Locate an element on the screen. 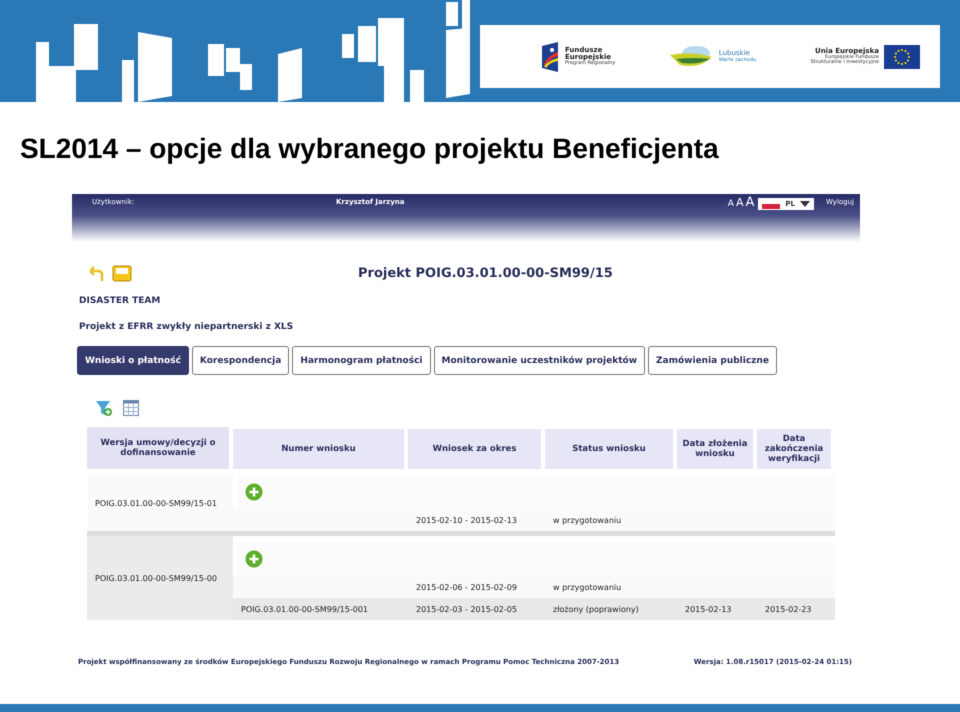 This screenshot has height=712, width=960. flag-icon is located at coordinates (550, 57).